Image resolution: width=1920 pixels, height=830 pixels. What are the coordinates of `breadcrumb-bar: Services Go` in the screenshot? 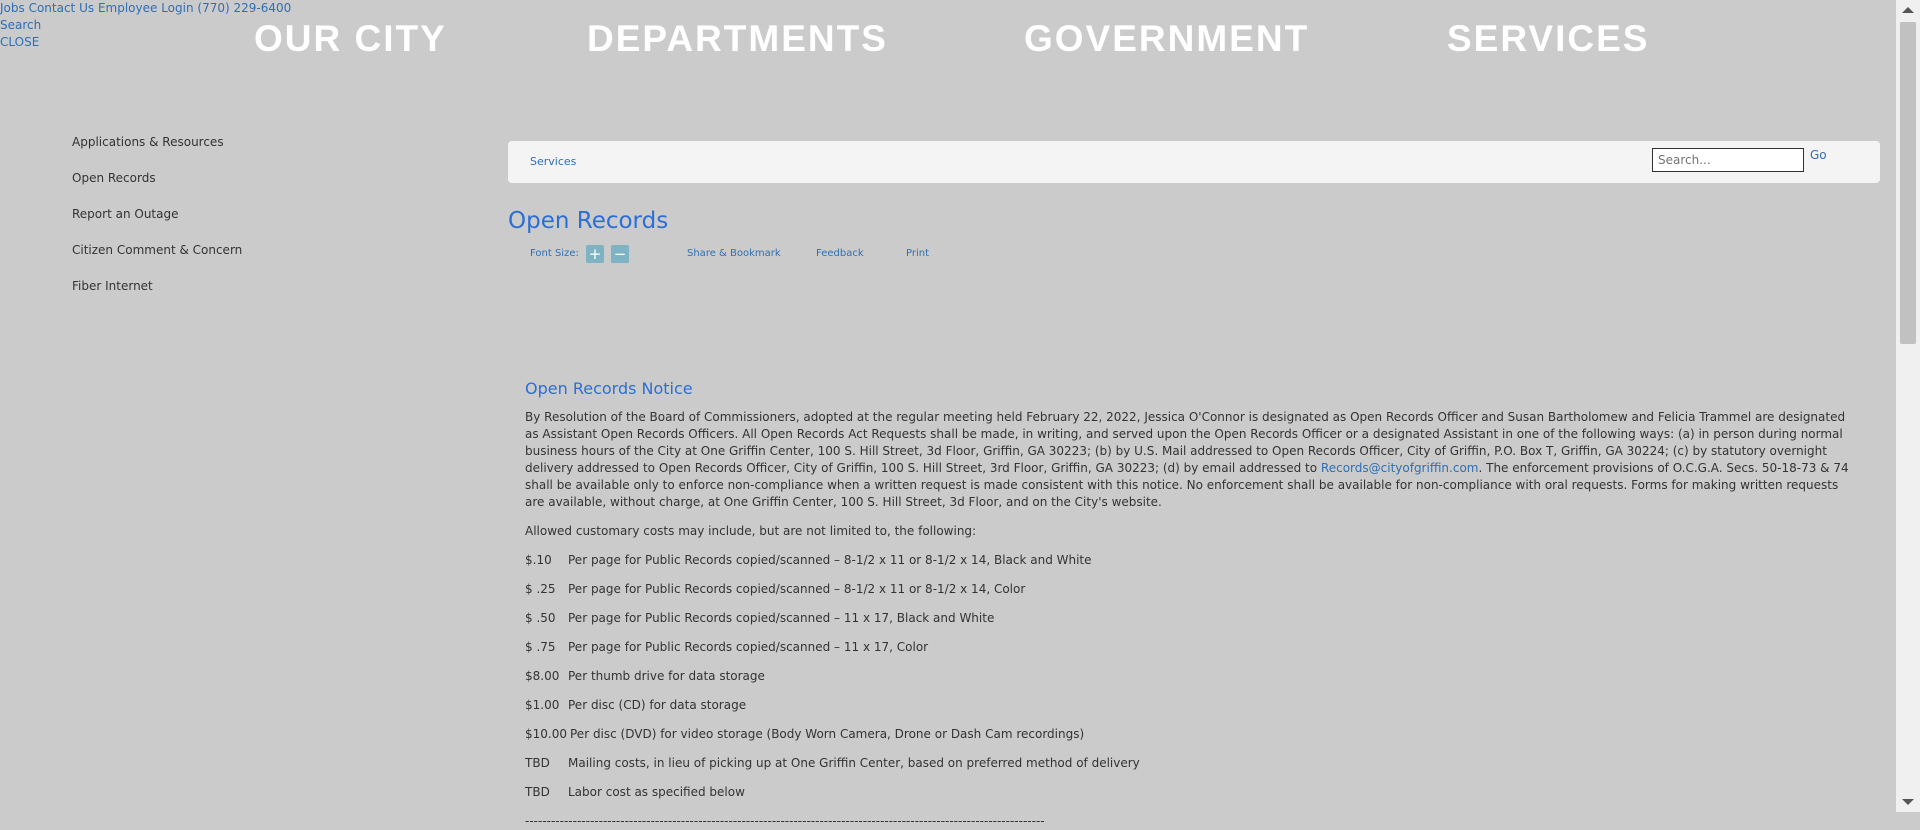 It's located at (1194, 162).